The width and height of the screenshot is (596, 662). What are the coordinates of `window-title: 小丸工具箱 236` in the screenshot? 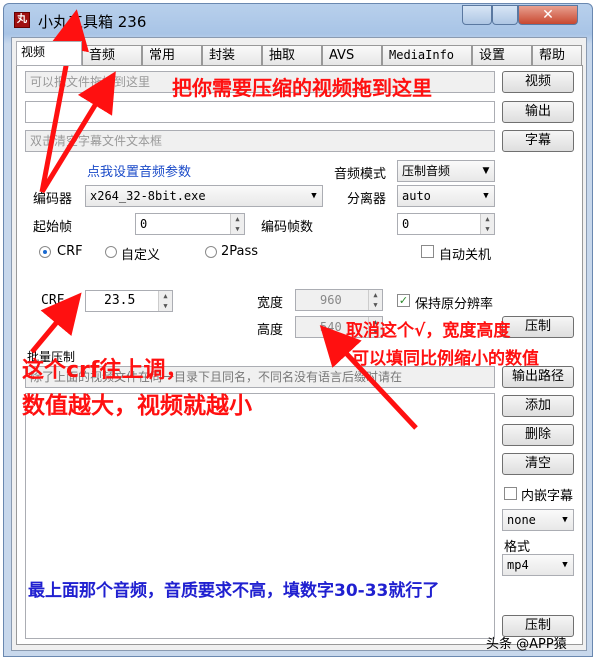 It's located at (92, 22).